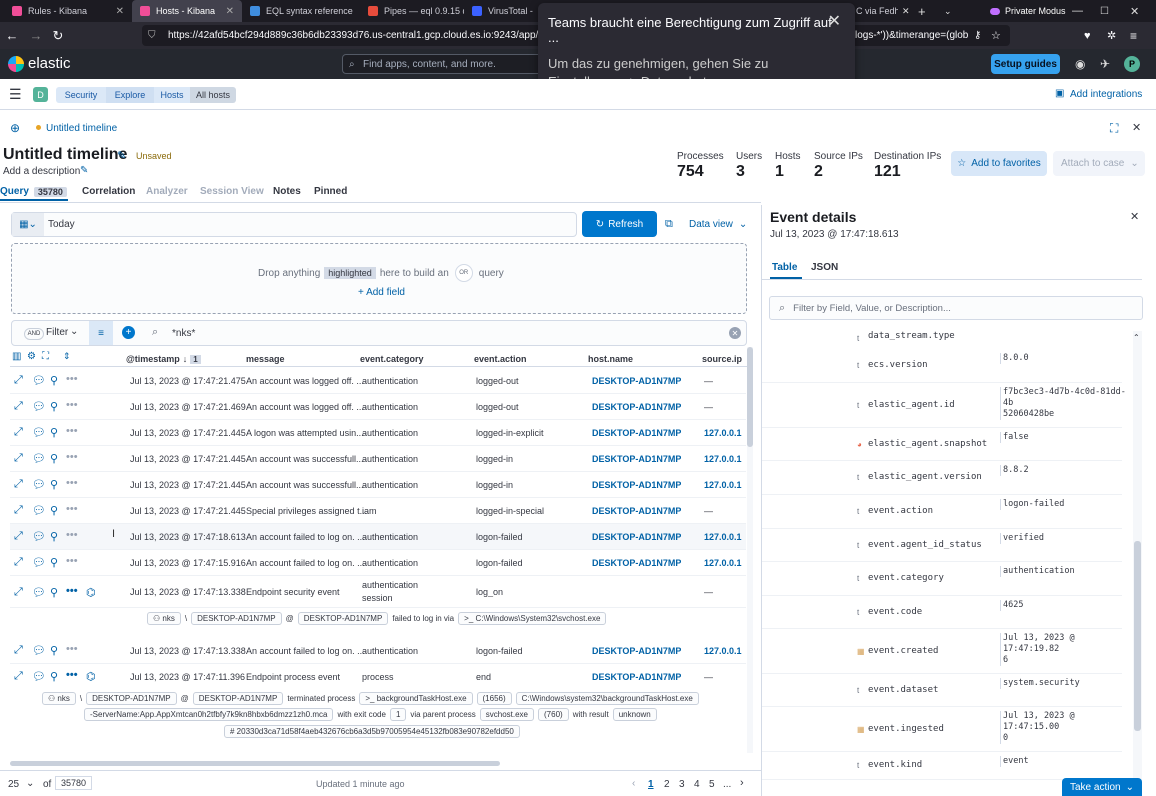 This screenshot has height=796, width=1156. I want to click on sort-icon: ⇕, so click(67, 356).